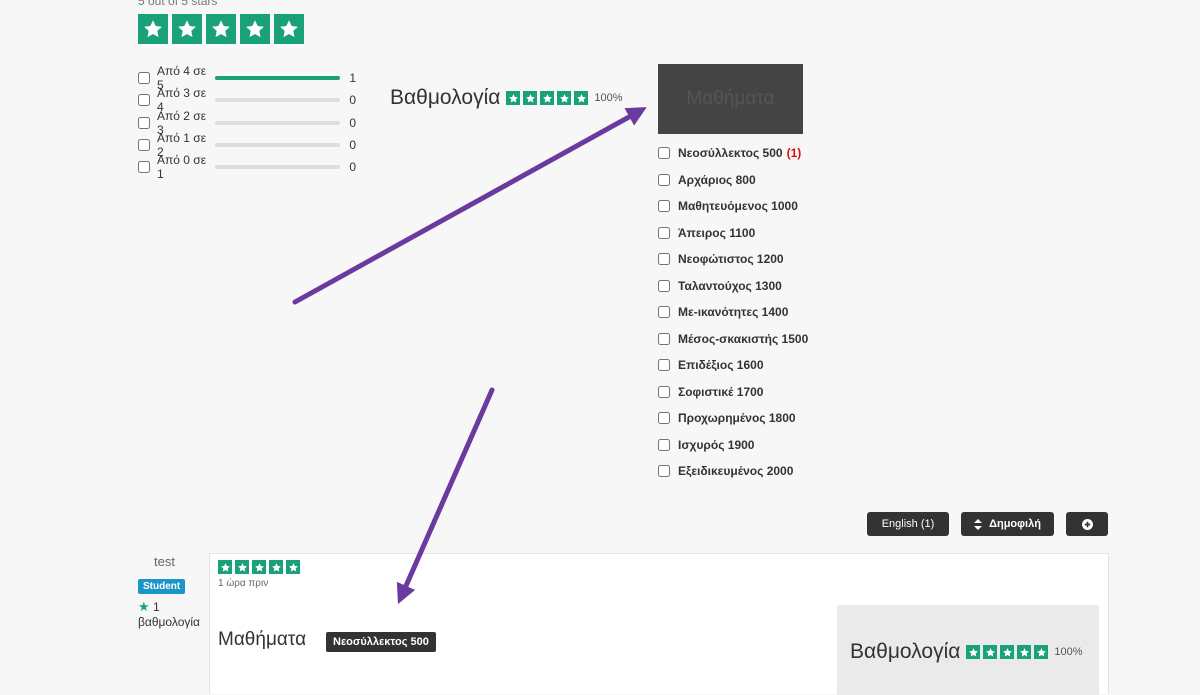 The height and width of the screenshot is (695, 1200). I want to click on course-filter-item: Προχωρημένος 1800, so click(733, 418).